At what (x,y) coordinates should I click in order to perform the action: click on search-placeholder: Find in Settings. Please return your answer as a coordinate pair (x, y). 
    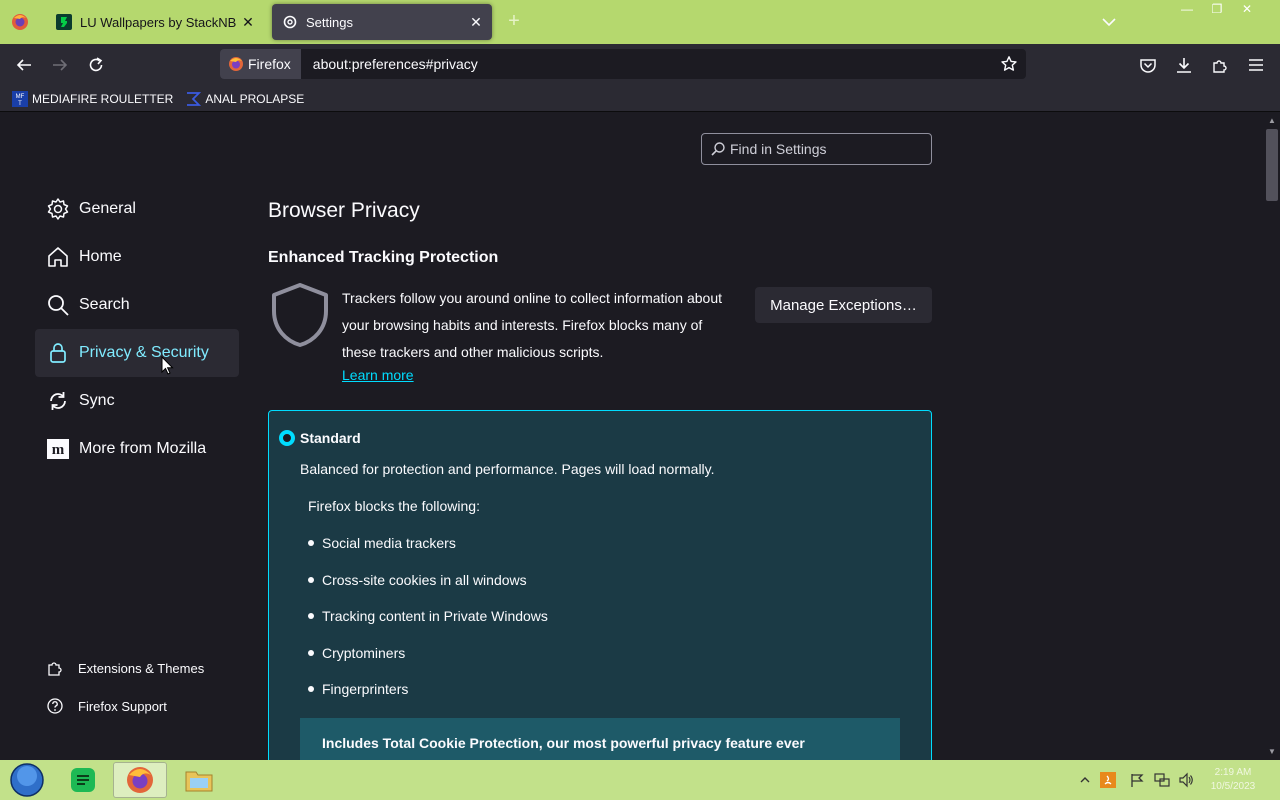
    Looking at the image, I should click on (778, 149).